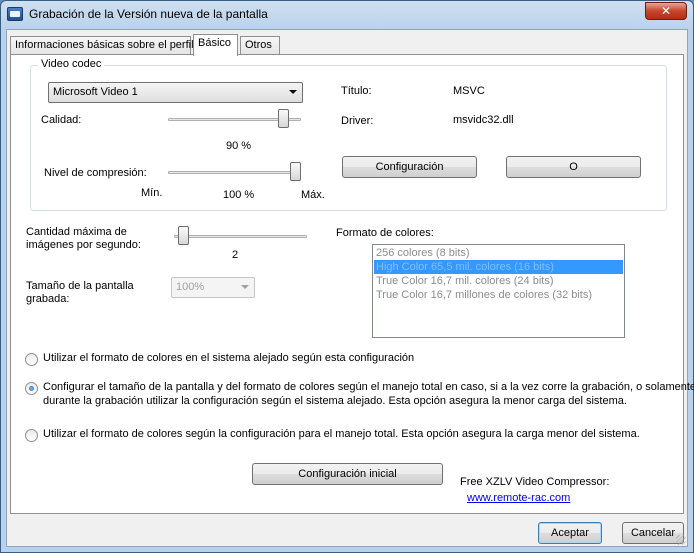  Describe the element at coordinates (213, 287) in the screenshot. I see `screen-size-select: 100%` at that location.